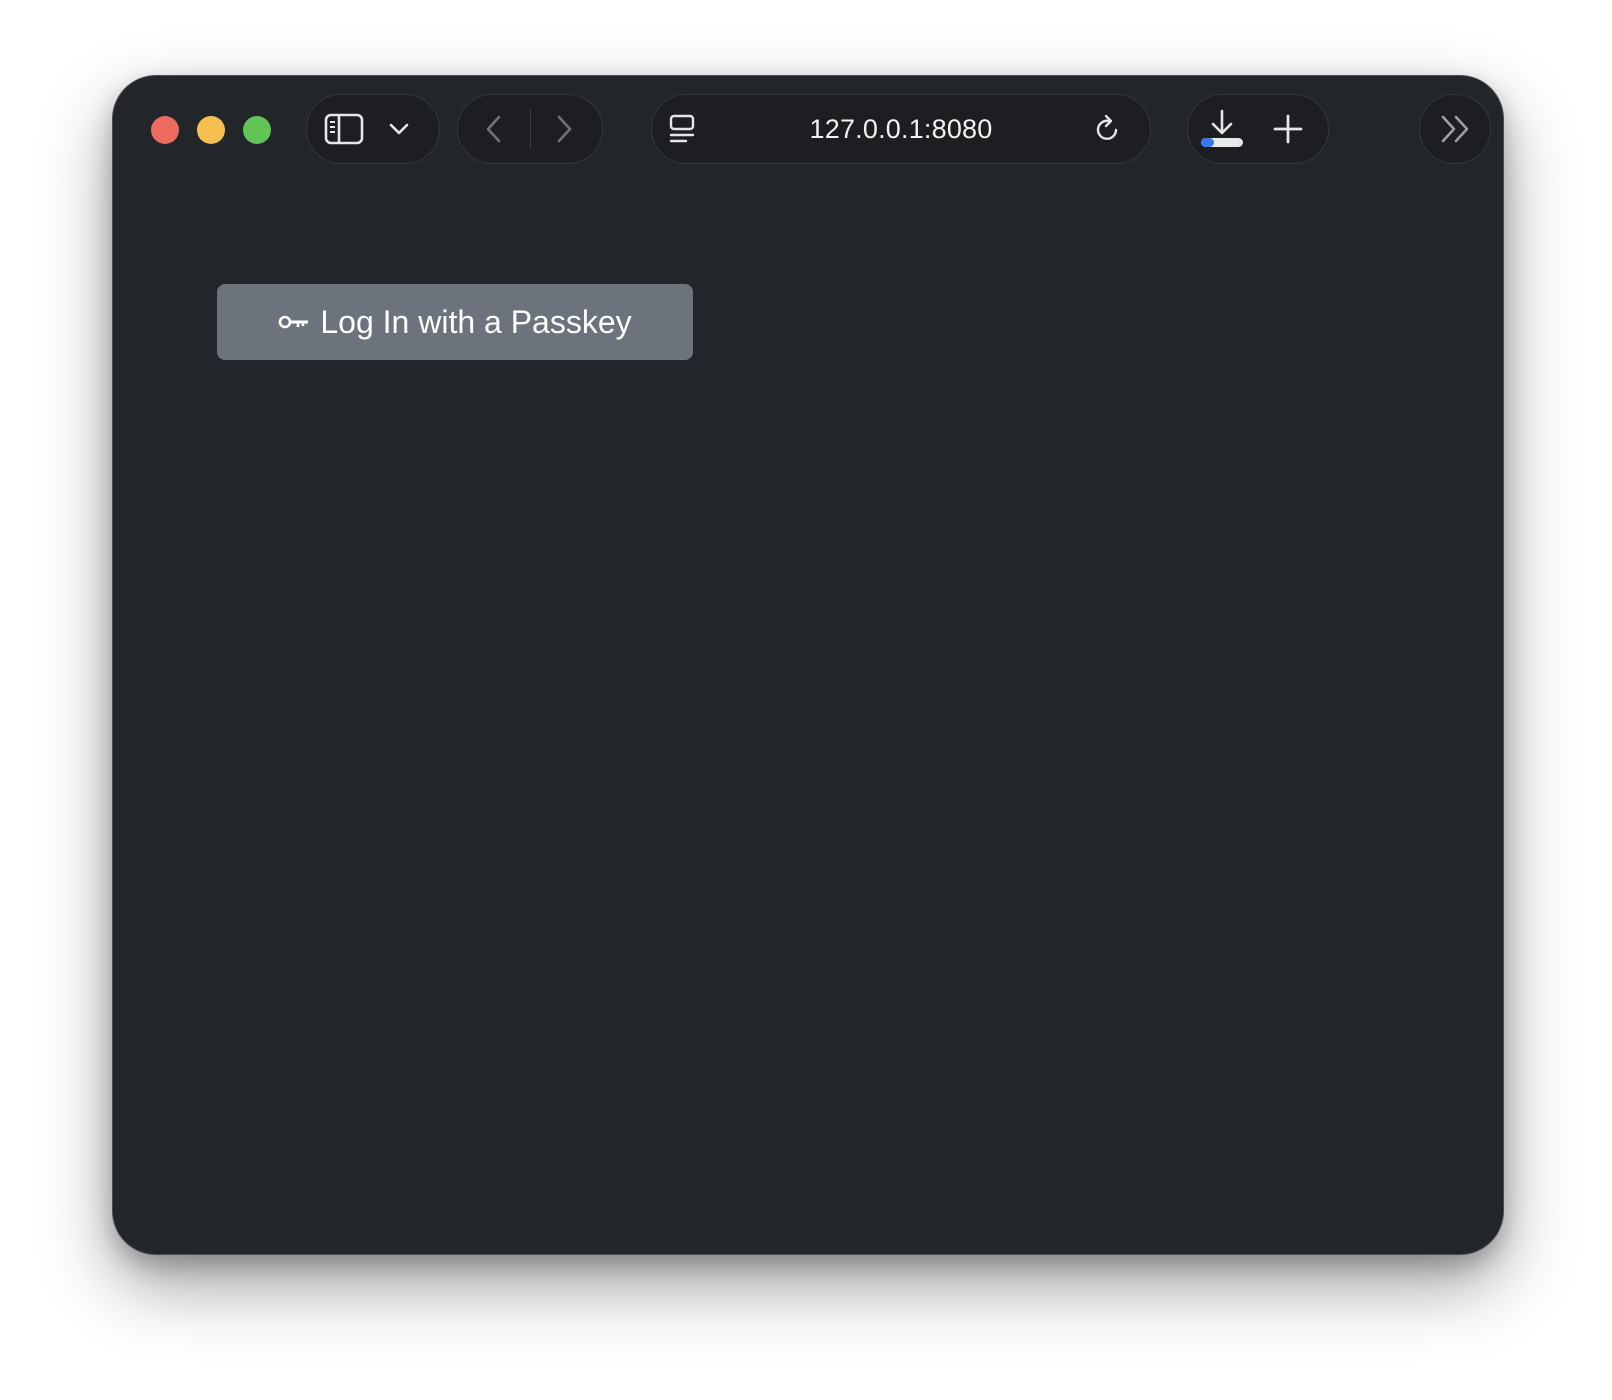  I want to click on overflow-group, so click(1455, 129).